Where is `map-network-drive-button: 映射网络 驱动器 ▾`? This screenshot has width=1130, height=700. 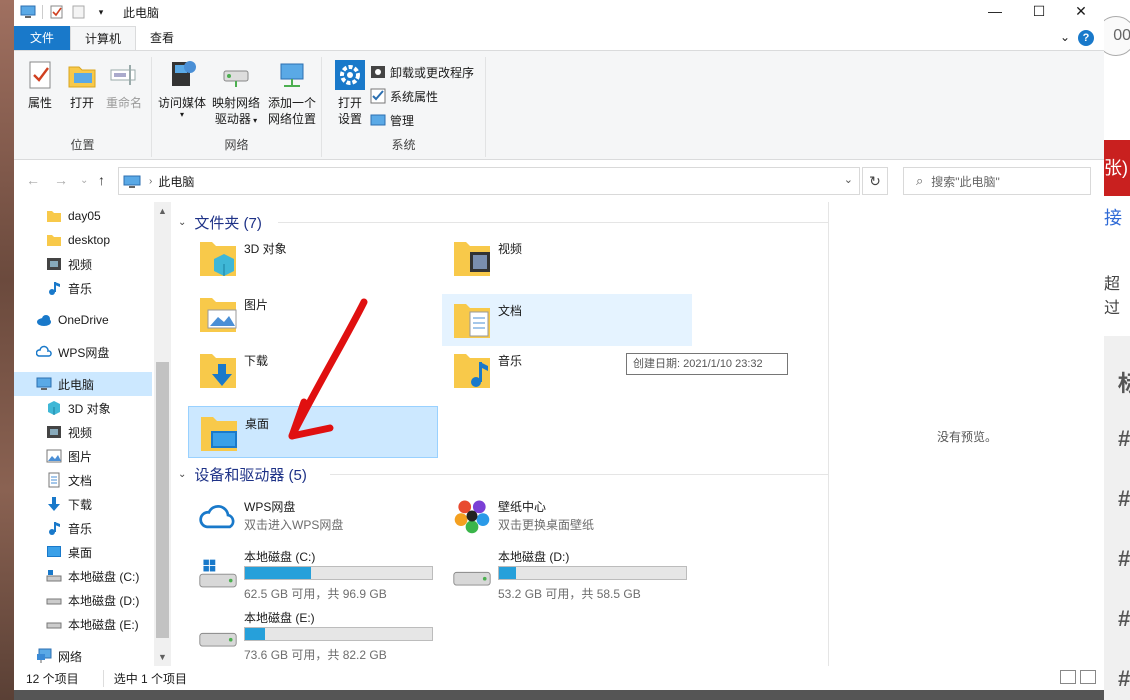
map-network-drive-button: 映射网络 驱动器 ▾ is located at coordinates (236, 94).